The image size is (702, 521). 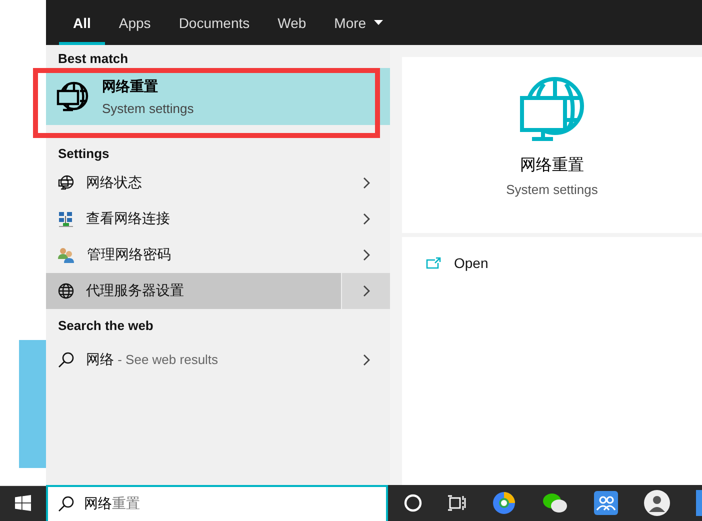 What do you see at coordinates (657, 503) in the screenshot?
I see `avatar-icon` at bounding box center [657, 503].